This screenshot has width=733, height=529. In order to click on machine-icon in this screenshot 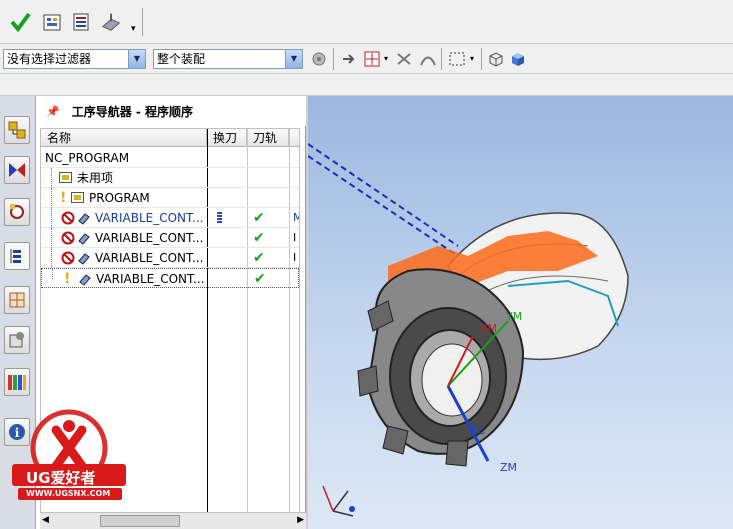, I will do `click(112, 22)`.